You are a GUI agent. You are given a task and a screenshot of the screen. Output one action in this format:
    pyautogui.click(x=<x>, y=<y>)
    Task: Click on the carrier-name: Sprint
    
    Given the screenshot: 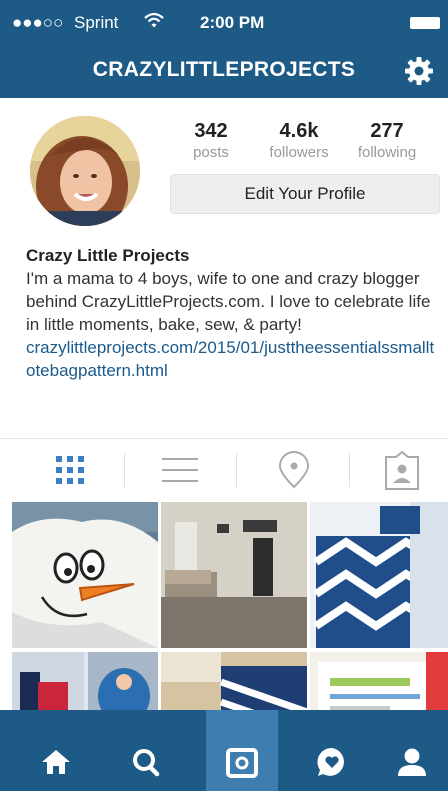 What is the action you would take?
    pyautogui.click(x=96, y=22)
    